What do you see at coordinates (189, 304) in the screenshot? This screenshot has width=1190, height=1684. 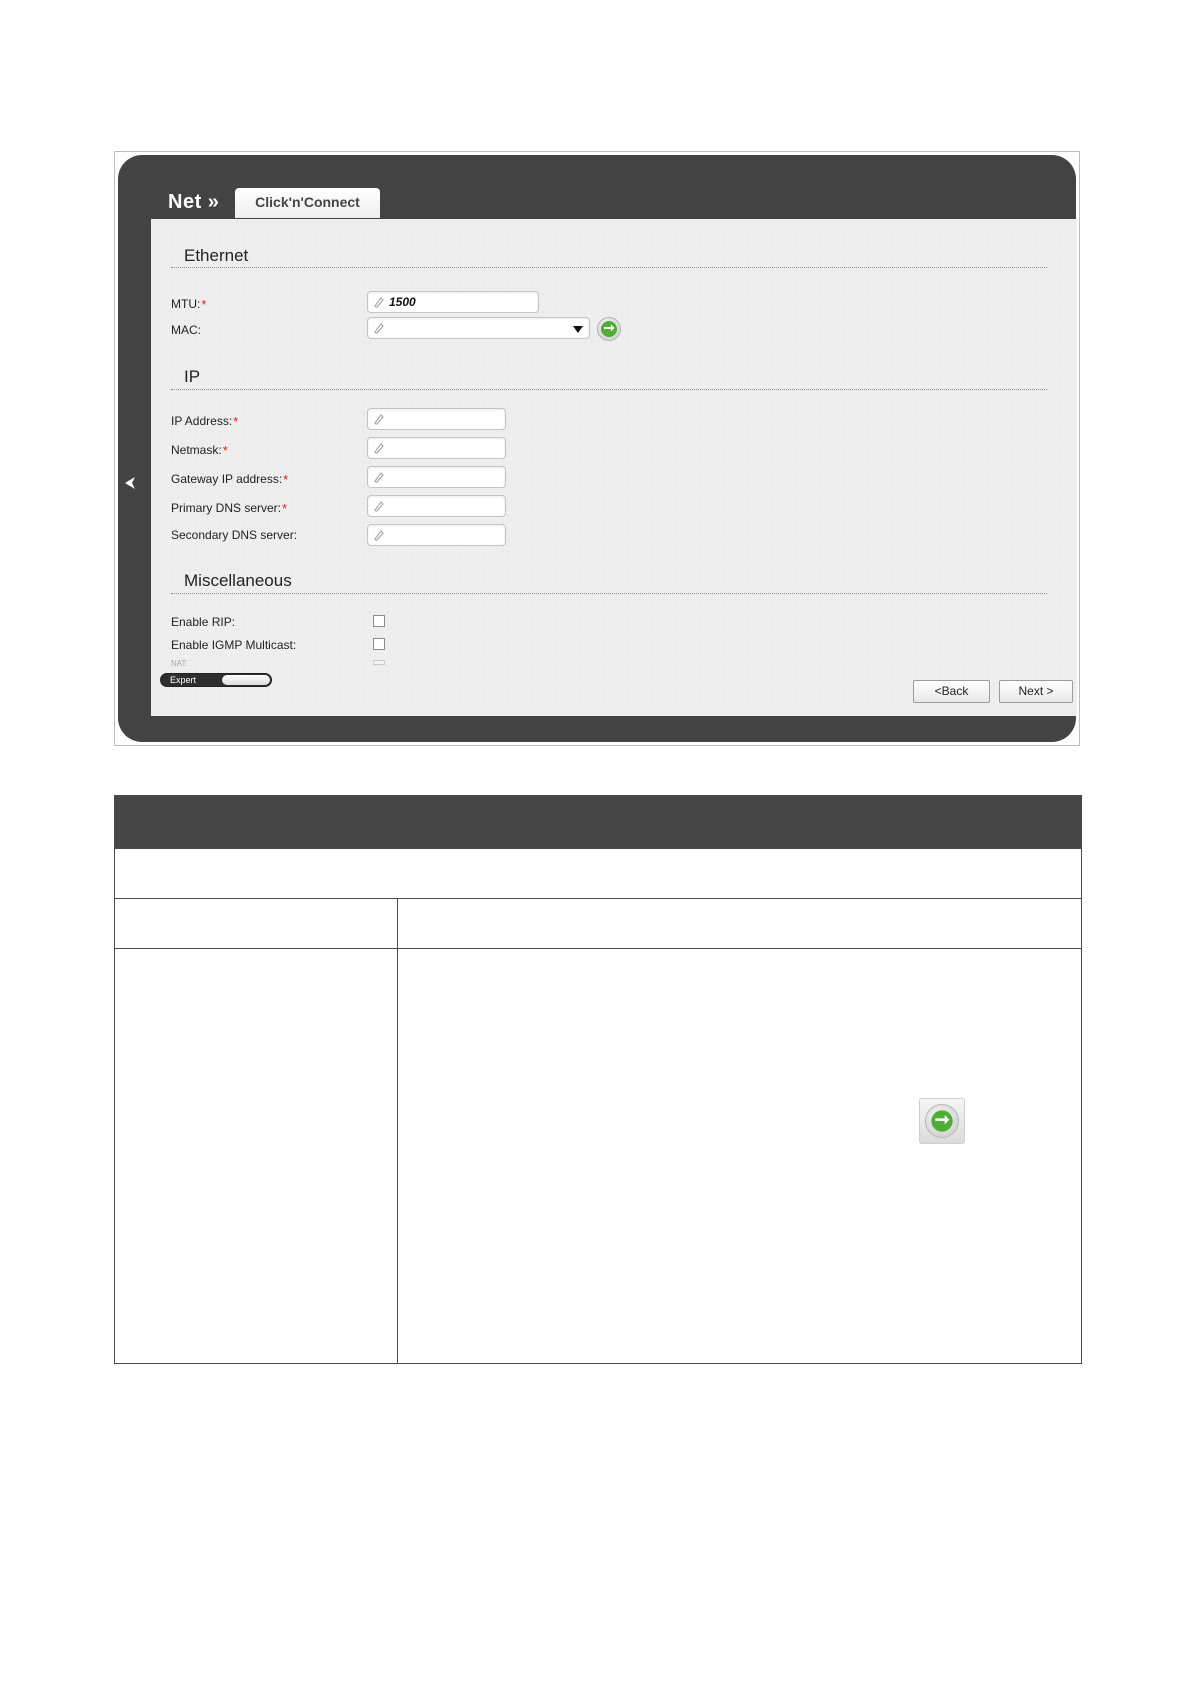 I see `mtu-label: MTU:*` at bounding box center [189, 304].